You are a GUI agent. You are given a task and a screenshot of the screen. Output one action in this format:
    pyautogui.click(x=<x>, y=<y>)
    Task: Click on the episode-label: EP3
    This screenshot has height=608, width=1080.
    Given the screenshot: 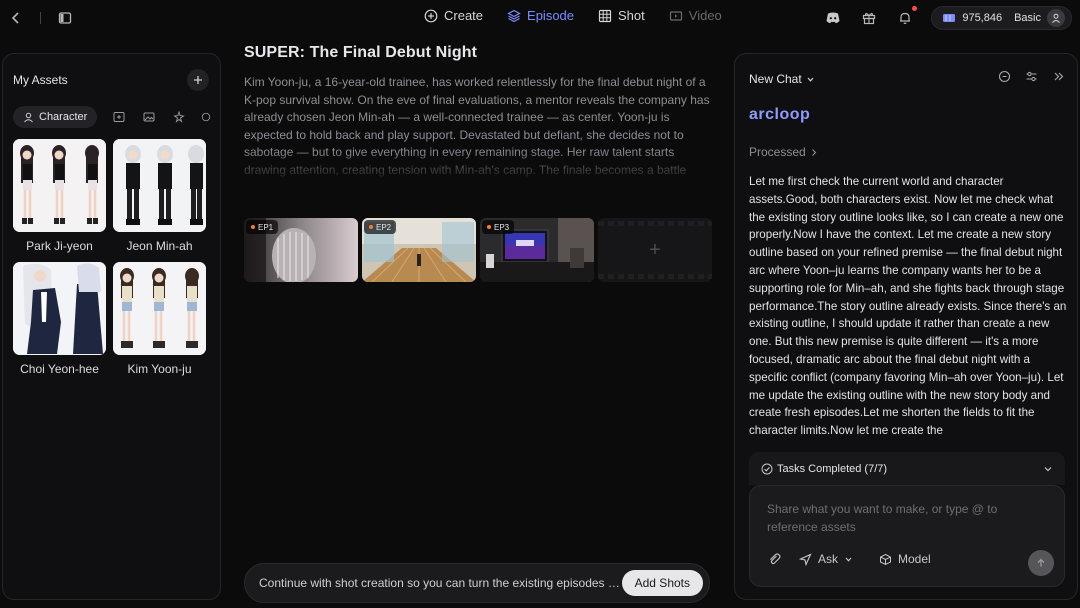 What is the action you would take?
    pyautogui.click(x=502, y=227)
    